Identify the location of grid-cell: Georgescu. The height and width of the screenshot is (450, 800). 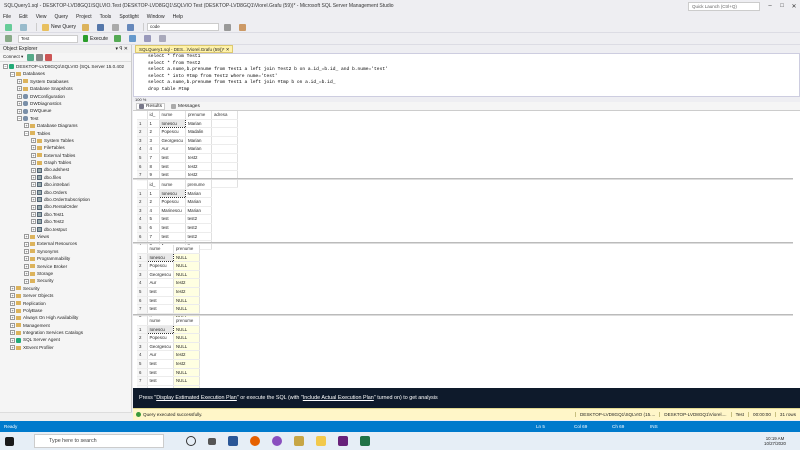
(160, 275).